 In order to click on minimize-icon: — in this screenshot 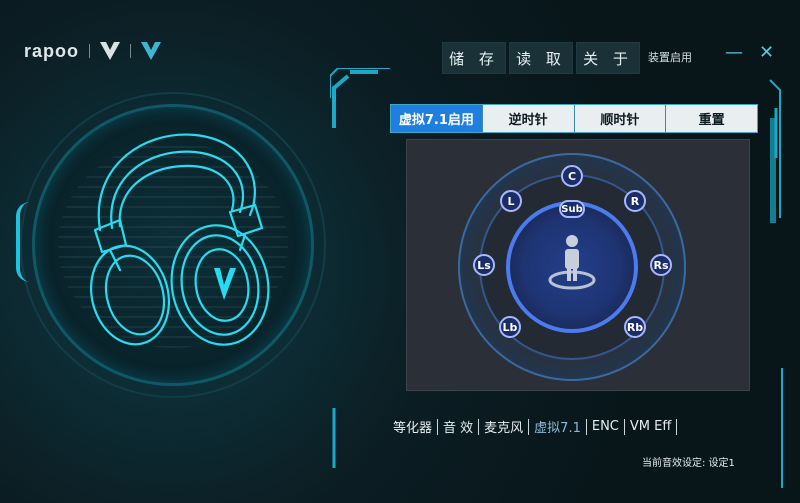, I will do `click(734, 52)`.